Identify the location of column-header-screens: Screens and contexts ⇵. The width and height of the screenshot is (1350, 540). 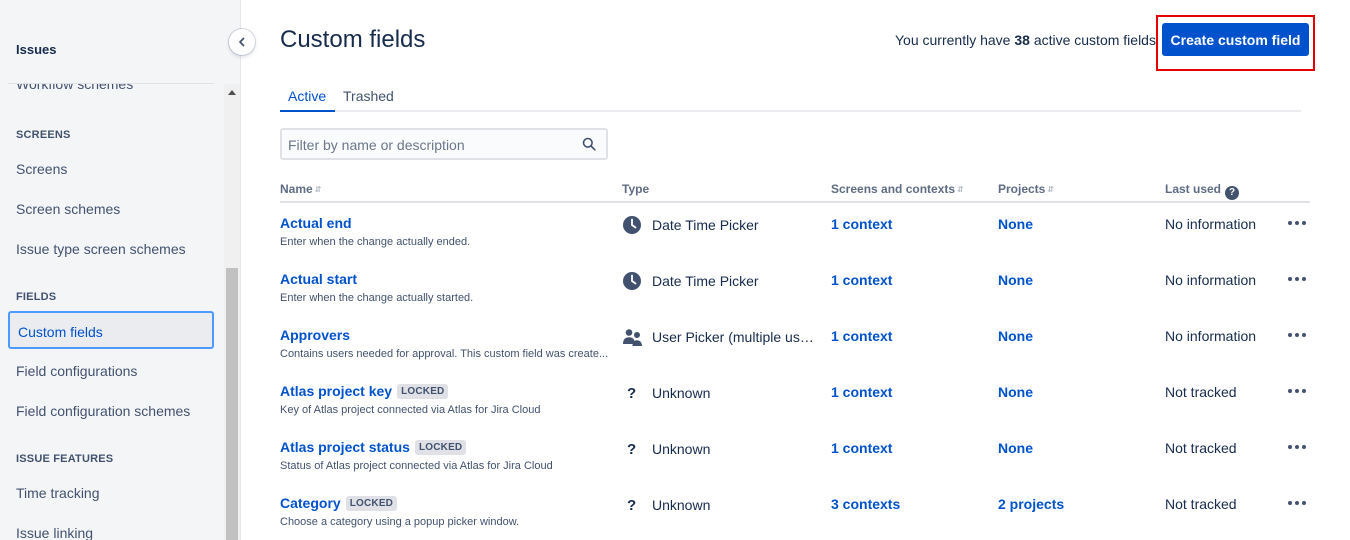
(897, 189).